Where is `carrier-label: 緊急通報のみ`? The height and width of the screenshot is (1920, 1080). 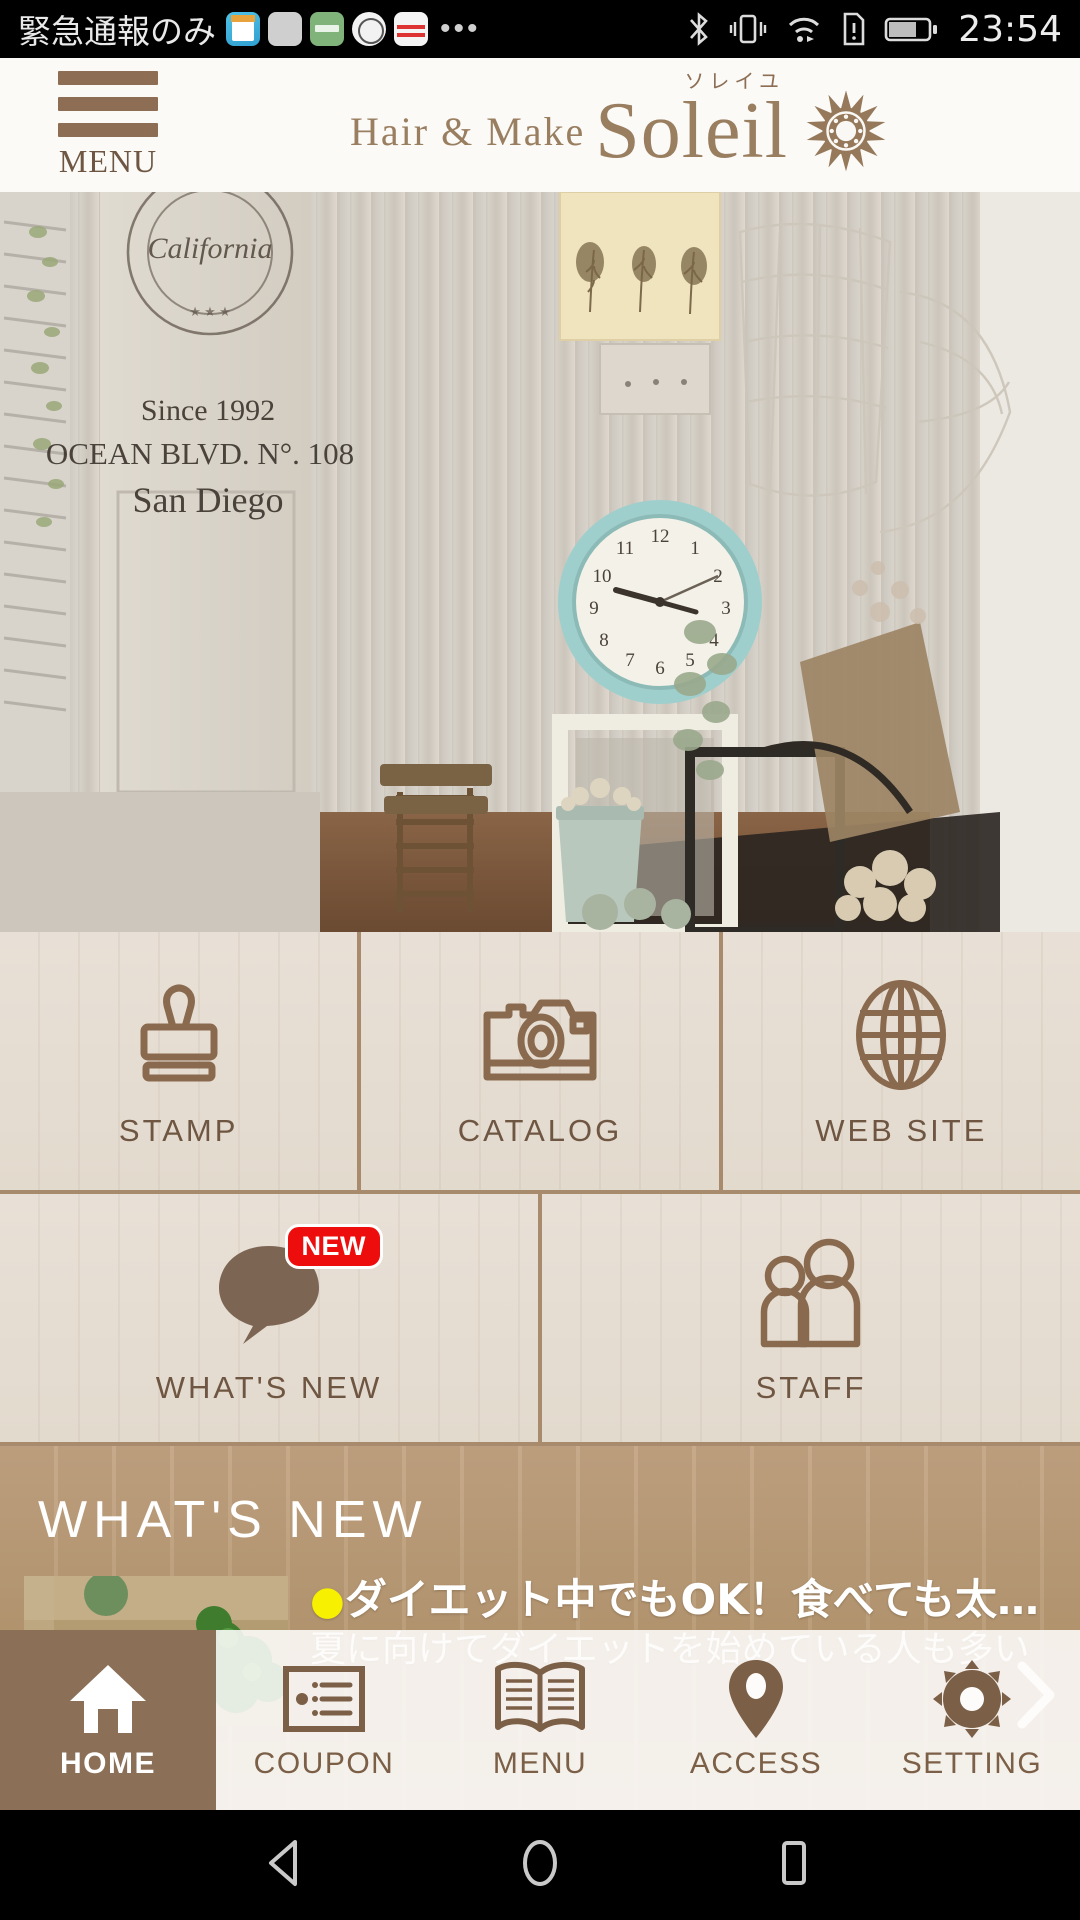 carrier-label: 緊急通報のみ is located at coordinates (117, 31).